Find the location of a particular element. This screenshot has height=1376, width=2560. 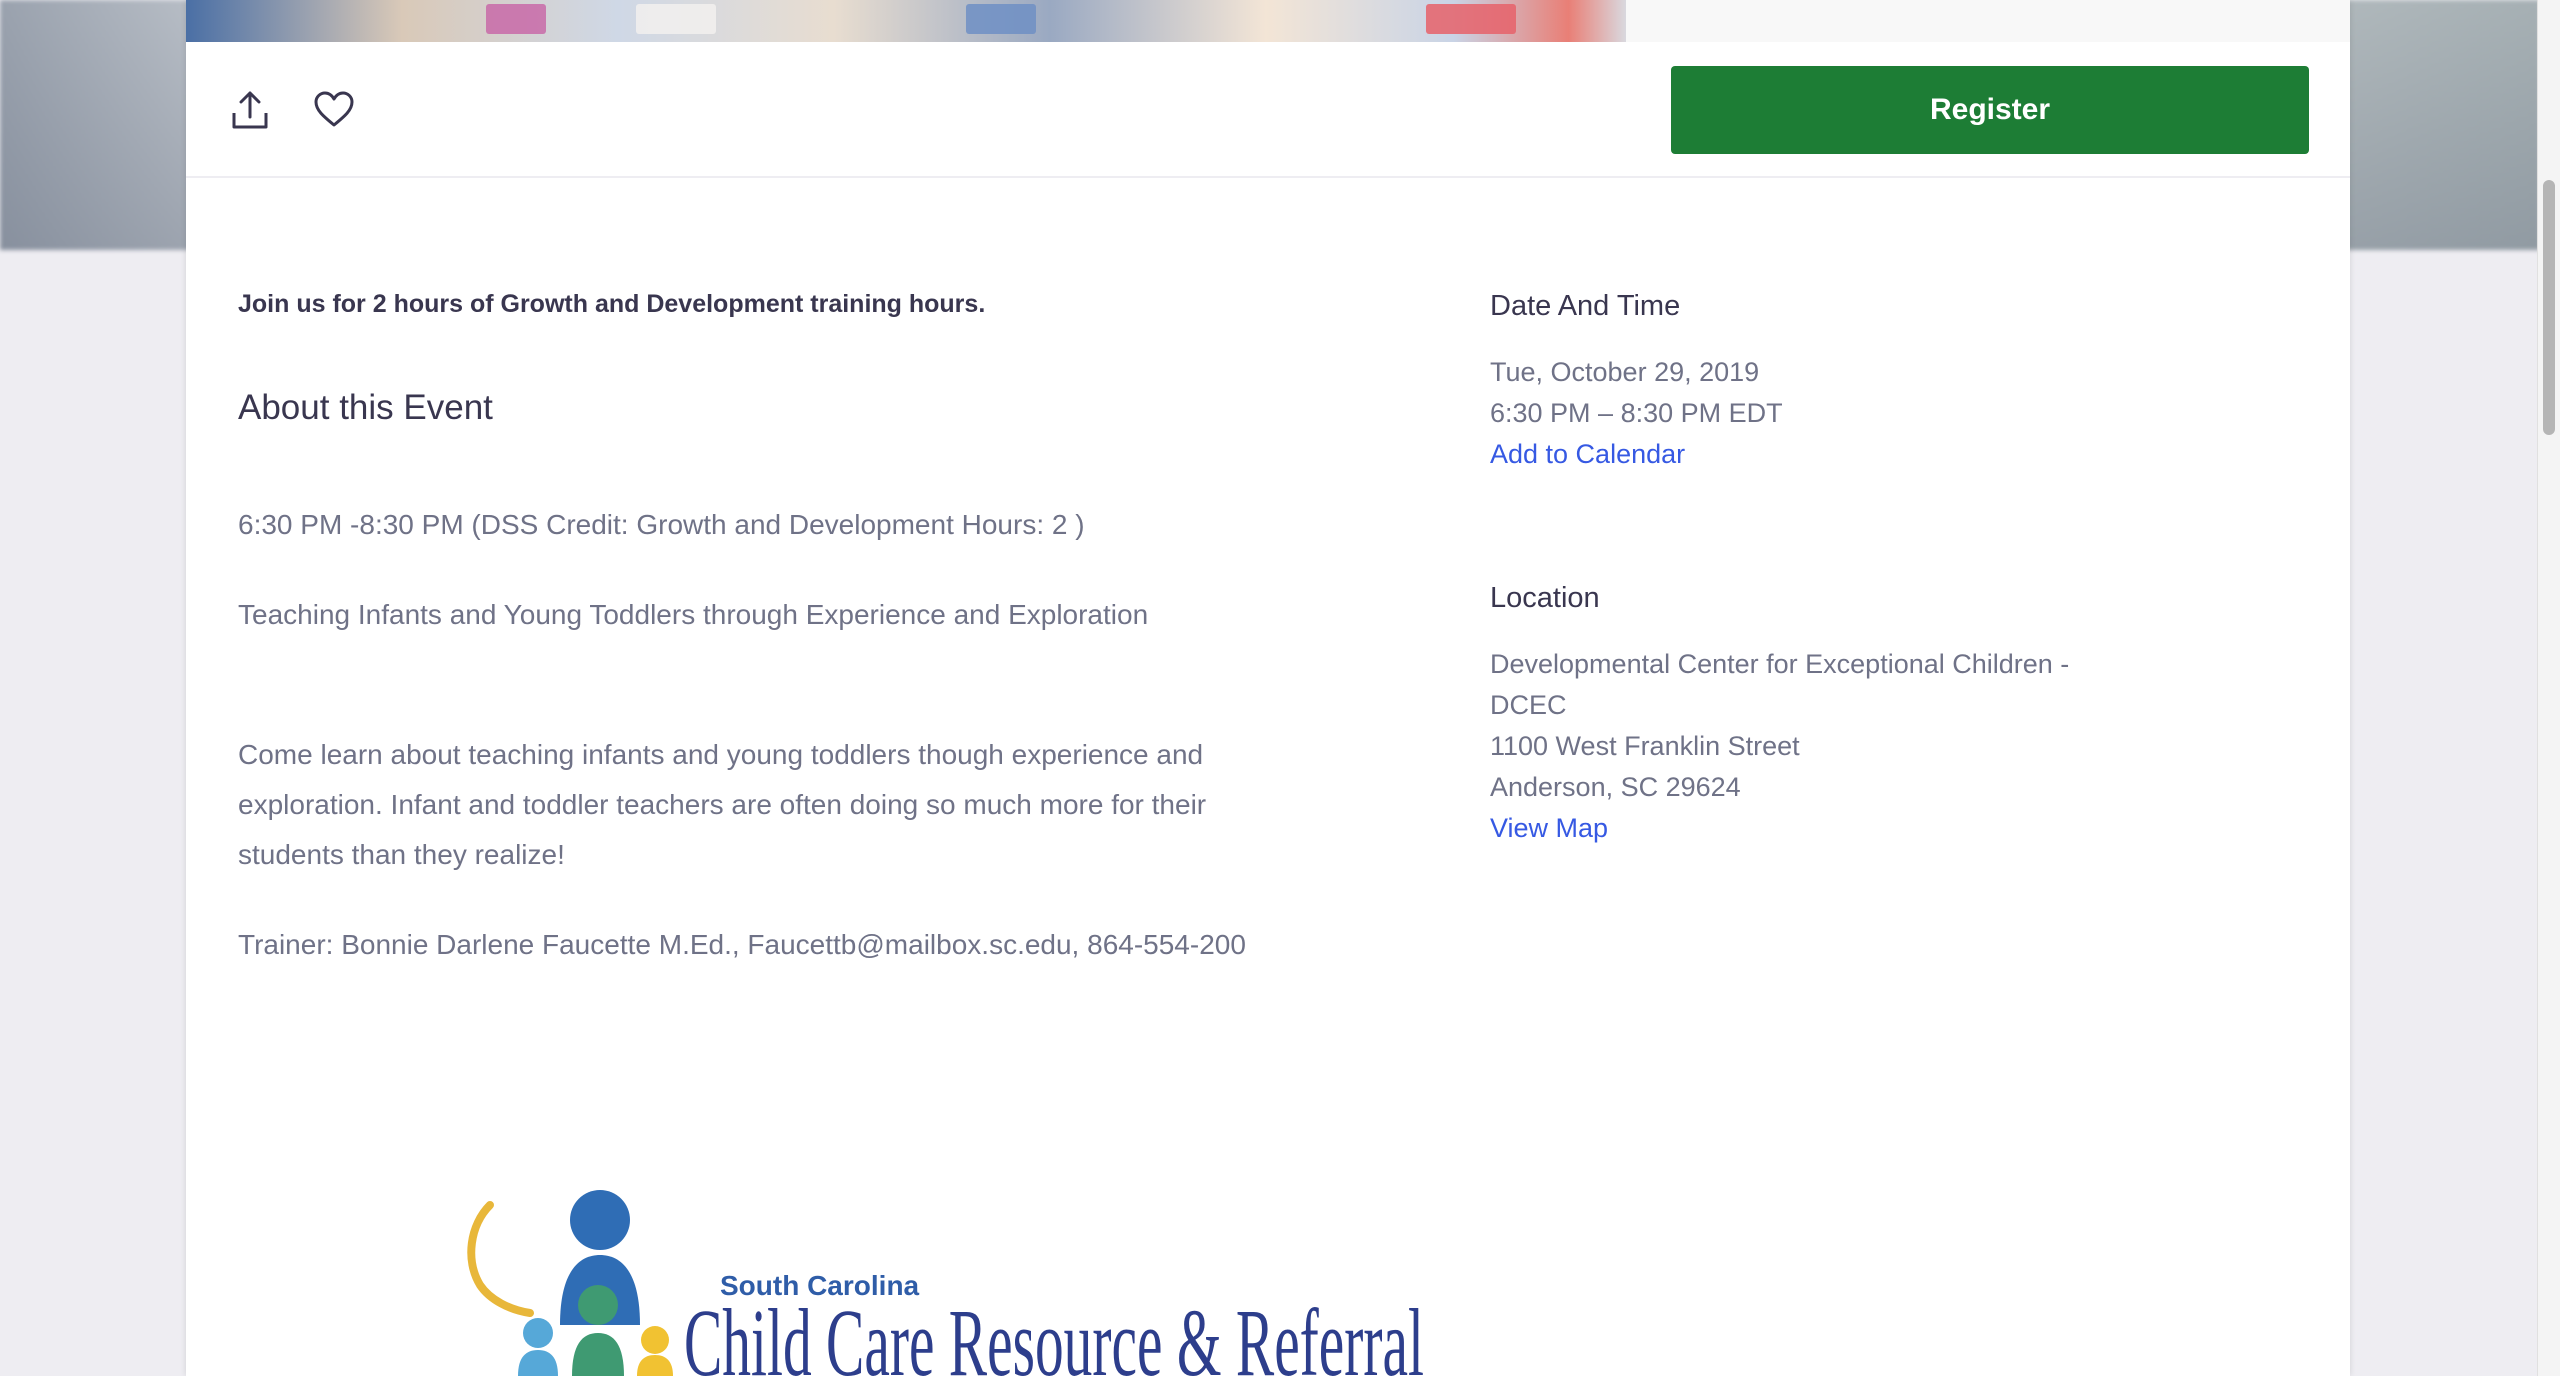

location-heading: Location is located at coordinates (1545, 598).